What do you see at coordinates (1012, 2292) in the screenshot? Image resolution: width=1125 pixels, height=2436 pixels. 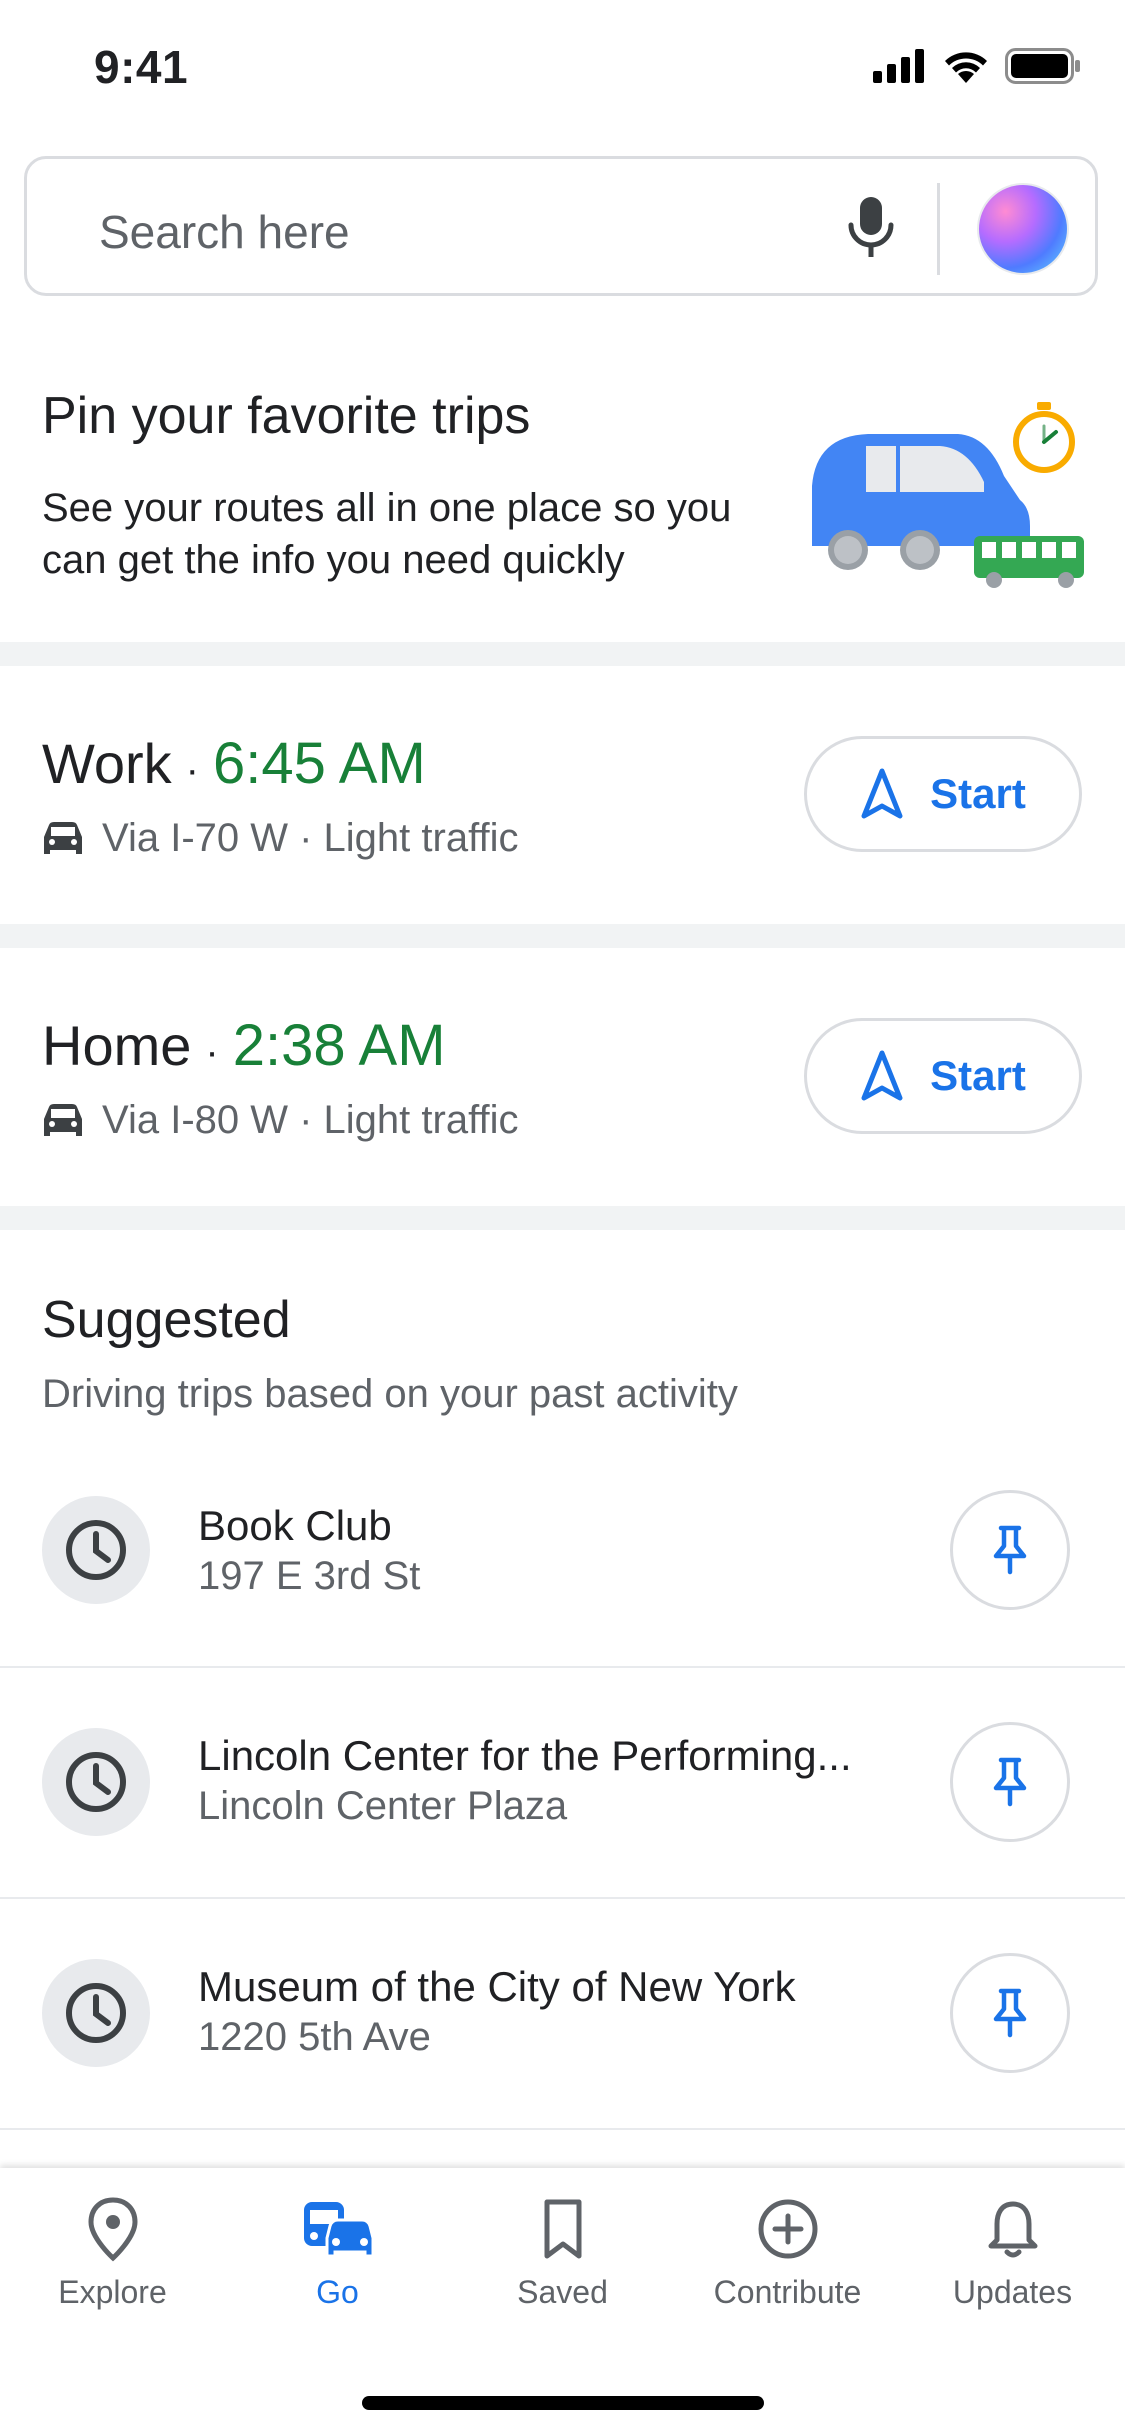 I see `nav-label: Updates` at bounding box center [1012, 2292].